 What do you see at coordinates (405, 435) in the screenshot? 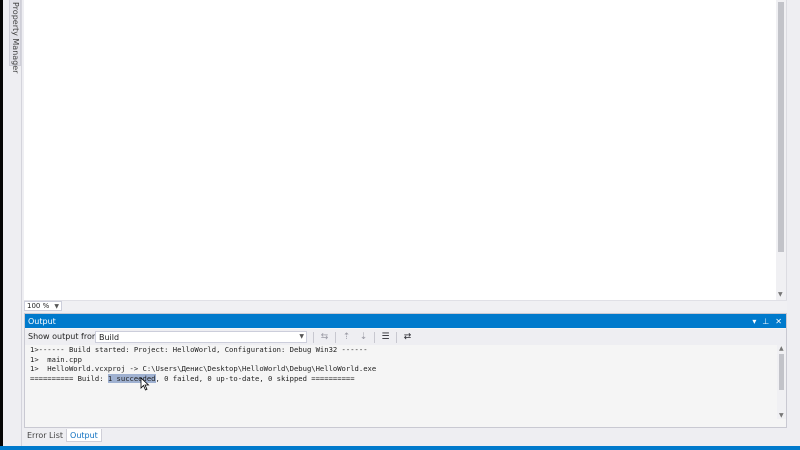
I see `bottom-tab-strip: Error List Output` at bounding box center [405, 435].